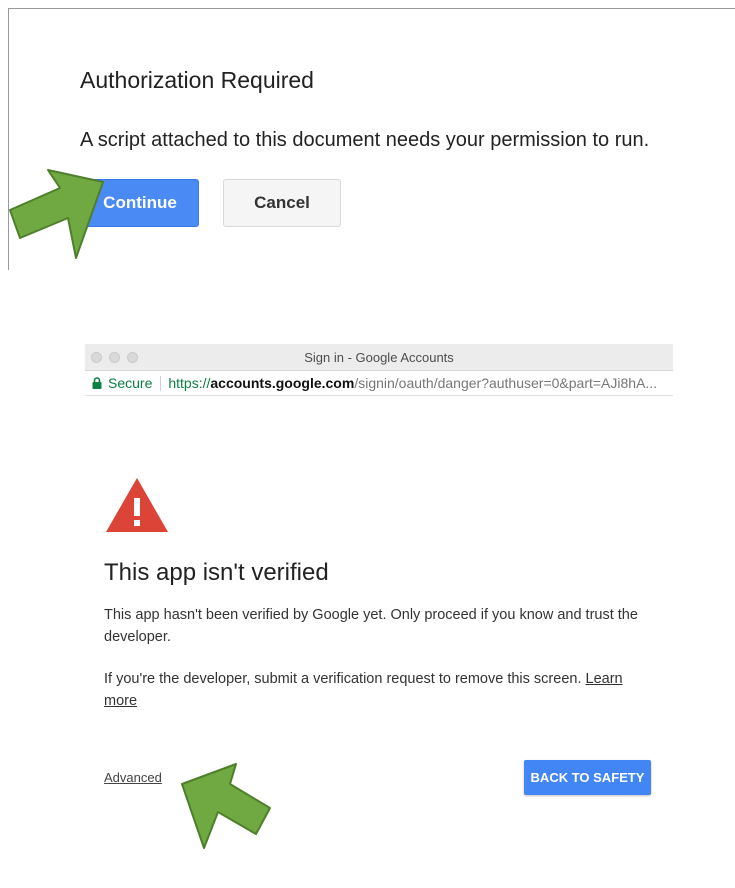  I want to click on url-host: accounts.google.com, so click(282, 383).